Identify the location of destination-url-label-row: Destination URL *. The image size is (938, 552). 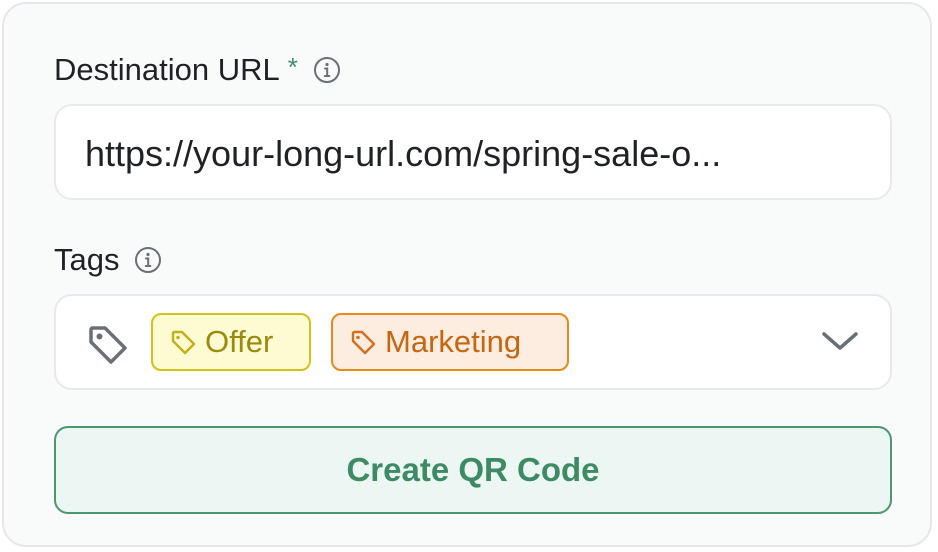
(198, 69).